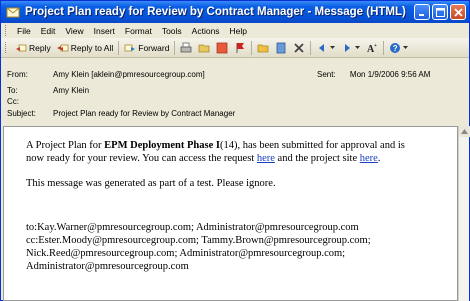 The height and width of the screenshot is (301, 470). What do you see at coordinates (24, 31) in the screenshot?
I see `menu-file: File` at bounding box center [24, 31].